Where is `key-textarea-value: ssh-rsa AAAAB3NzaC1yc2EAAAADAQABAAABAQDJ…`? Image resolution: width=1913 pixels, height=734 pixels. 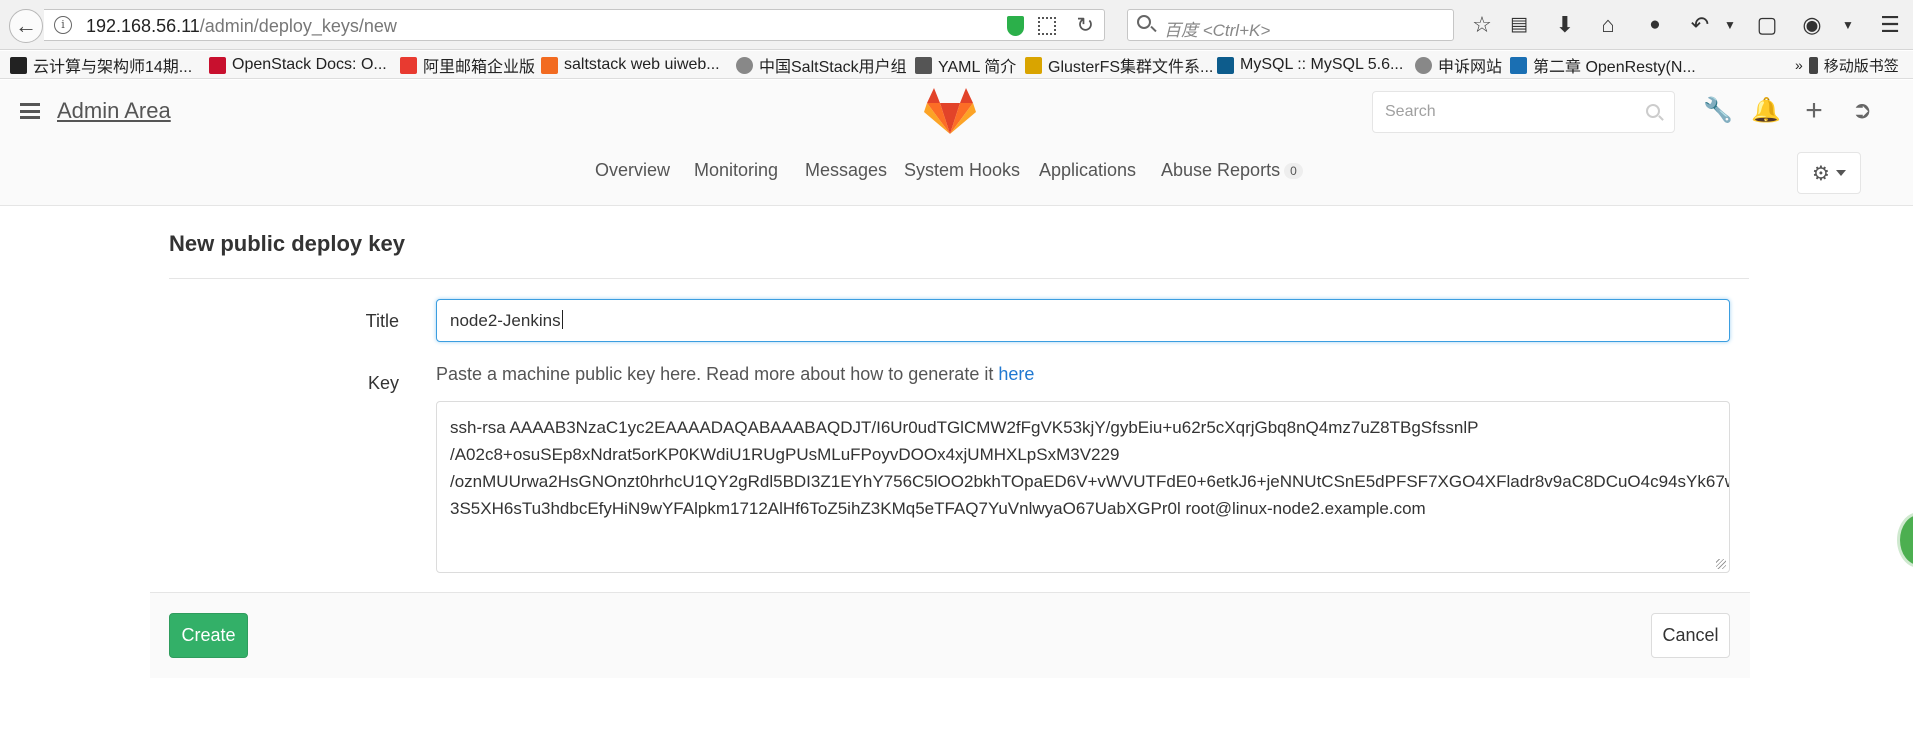 key-textarea-value: ssh-rsa AAAAB3NzaC1yc2EAAAADAQABAAABAQDJ… is located at coordinates (1090, 468).